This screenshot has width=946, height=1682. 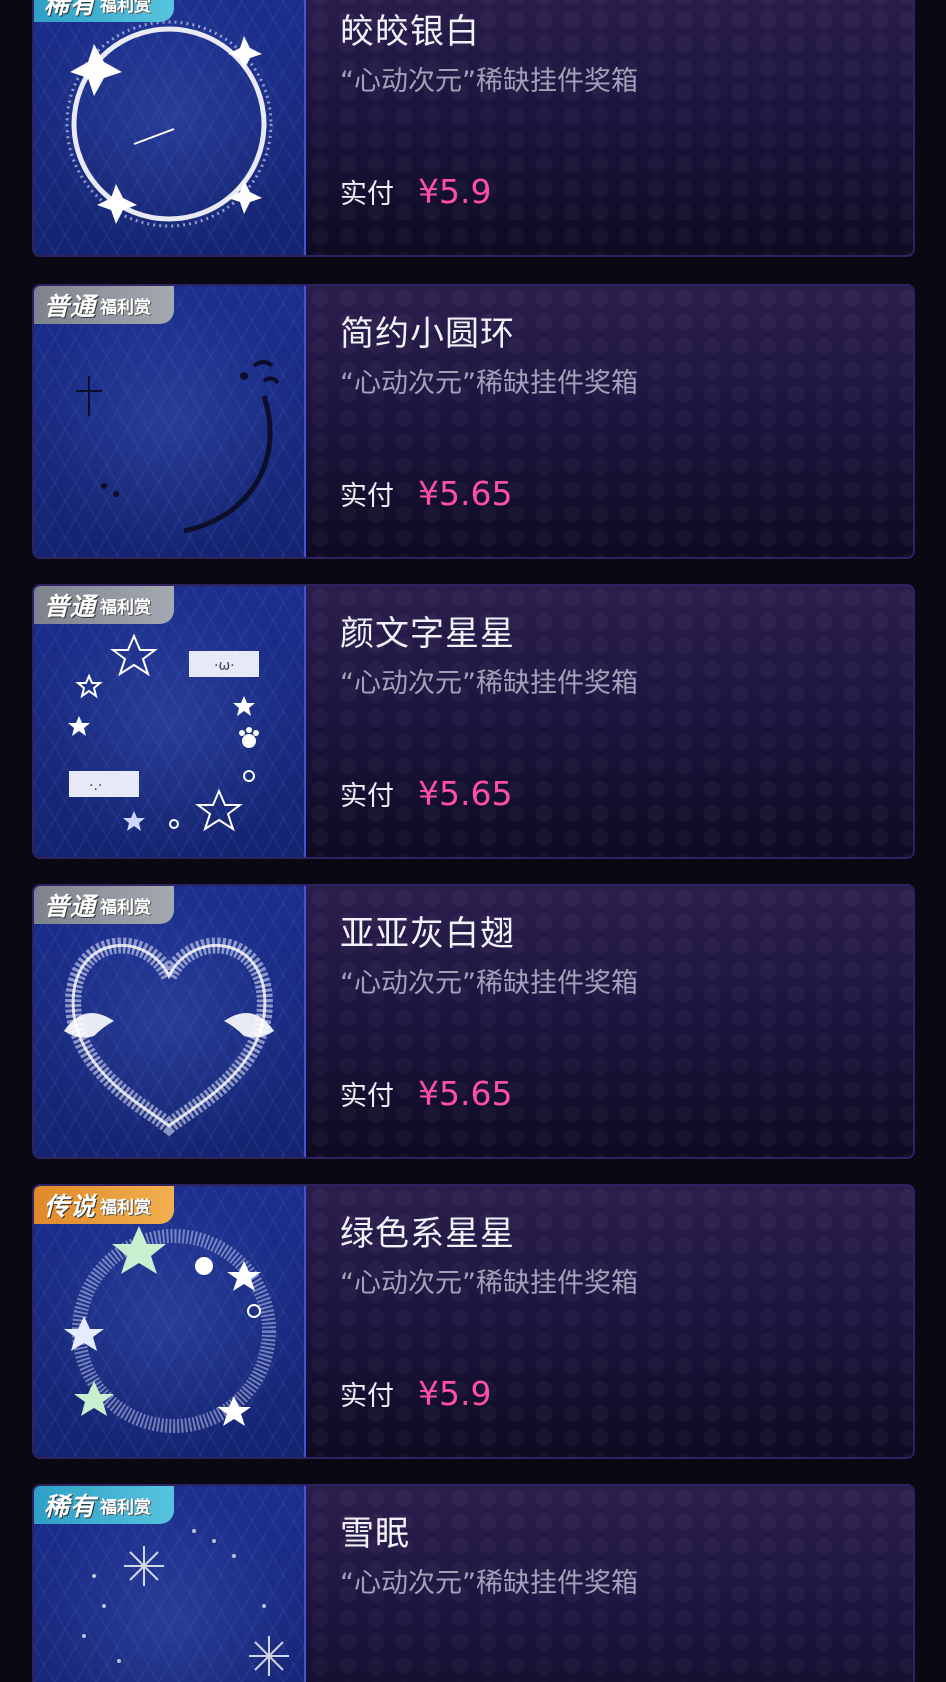 I want to click on winged-heart-icon, so click(x=169, y=1037).